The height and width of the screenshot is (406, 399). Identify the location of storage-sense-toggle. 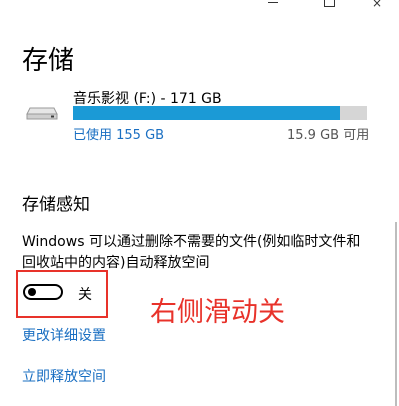
(43, 292).